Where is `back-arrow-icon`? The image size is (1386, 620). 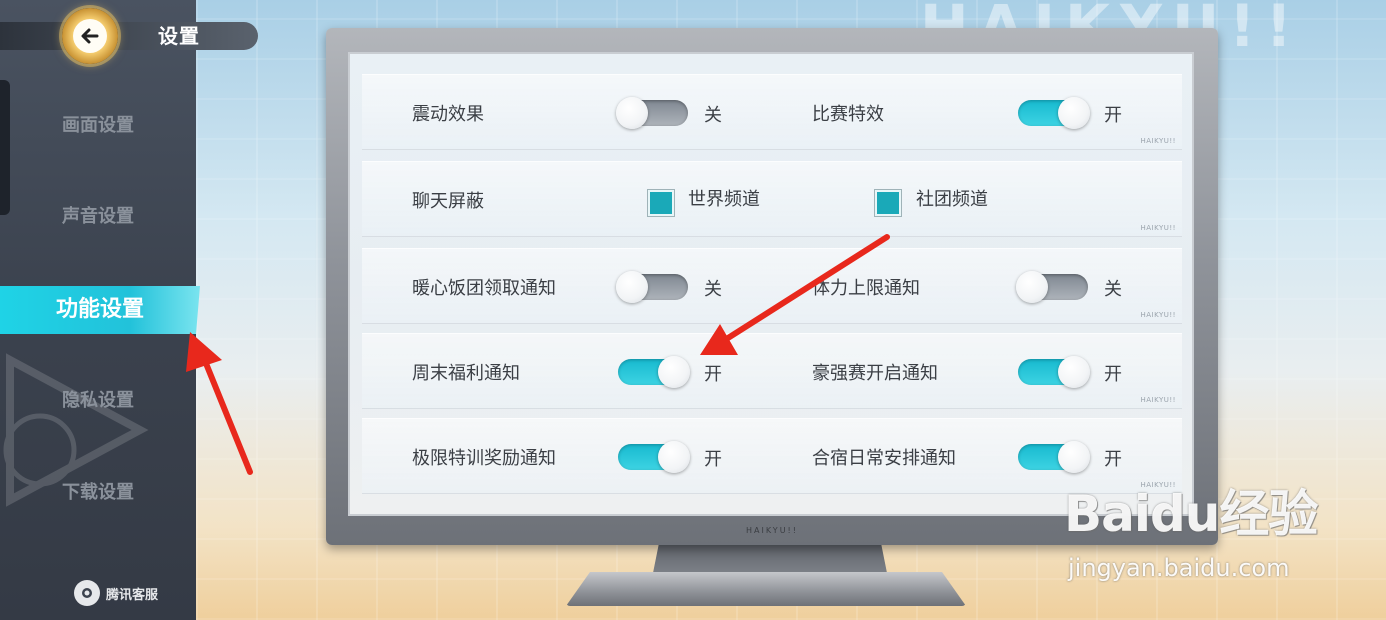 back-arrow-icon is located at coordinates (90, 36).